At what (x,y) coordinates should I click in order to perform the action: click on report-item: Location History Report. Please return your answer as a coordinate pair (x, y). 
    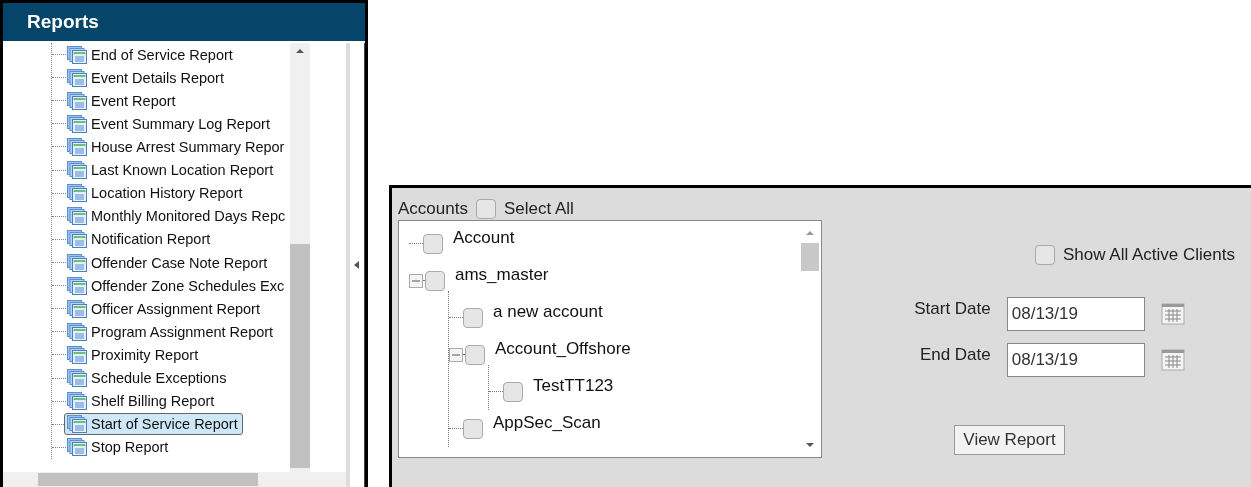
    Looking at the image, I should click on (156, 193).